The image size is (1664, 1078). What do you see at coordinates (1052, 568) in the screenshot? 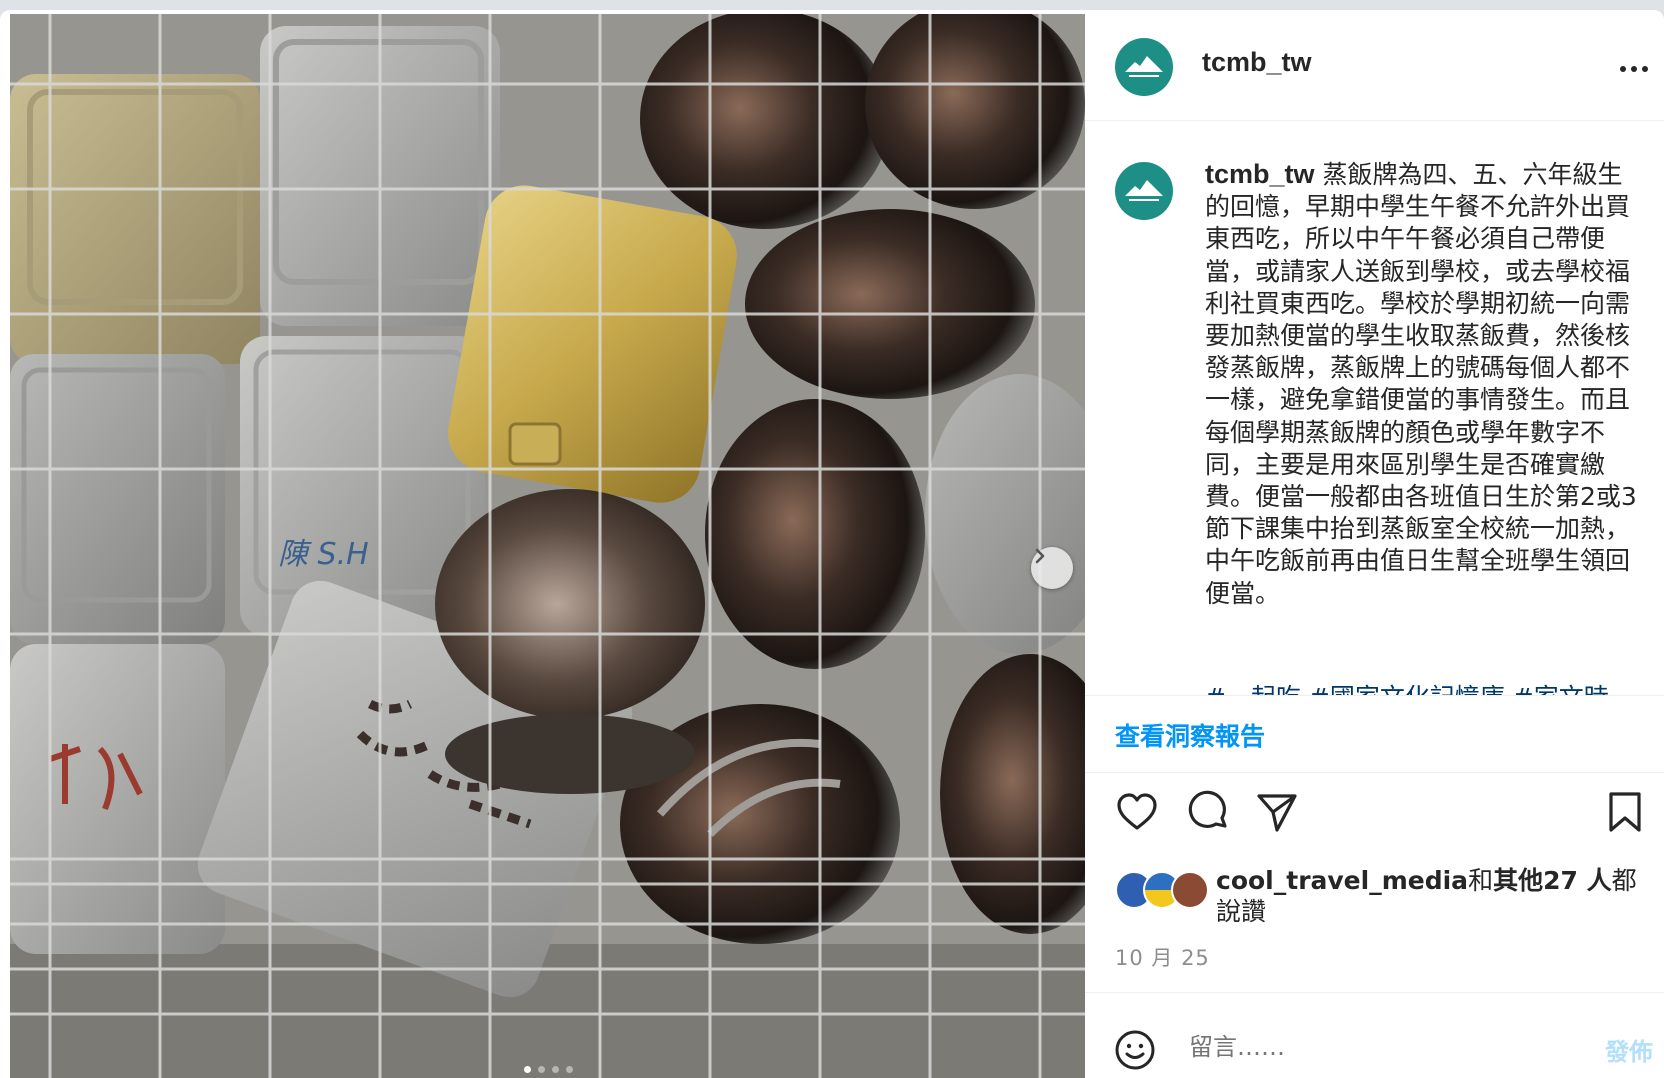
I see `next-slide-button` at bounding box center [1052, 568].